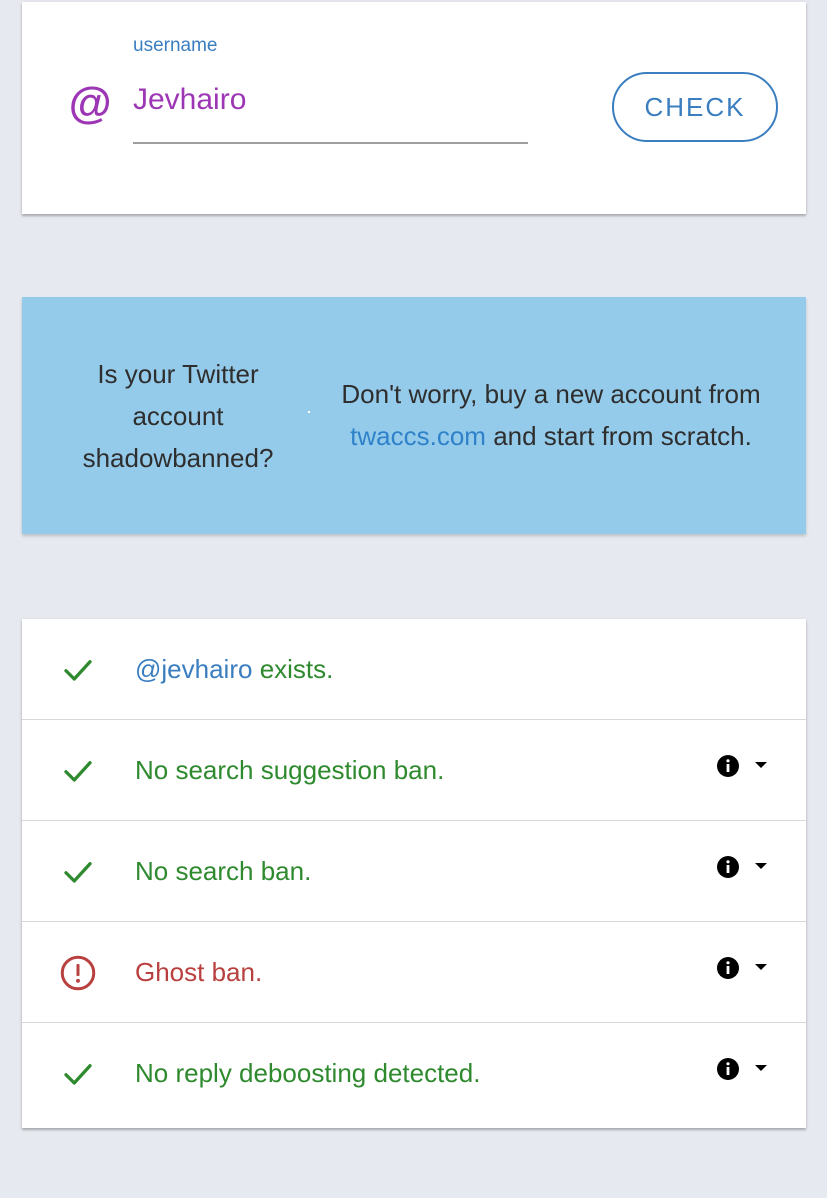 The width and height of the screenshot is (827, 1198). I want to click on ad-question: Is your Twitter account shadowbanned?, so click(178, 416).